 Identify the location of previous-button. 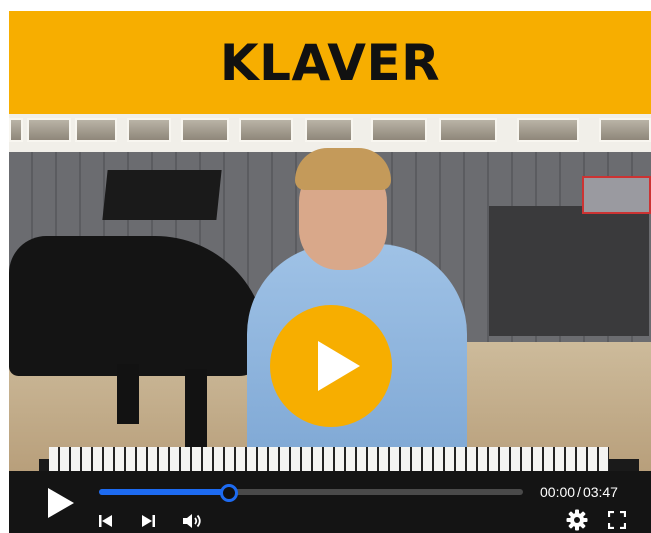
(106, 521).